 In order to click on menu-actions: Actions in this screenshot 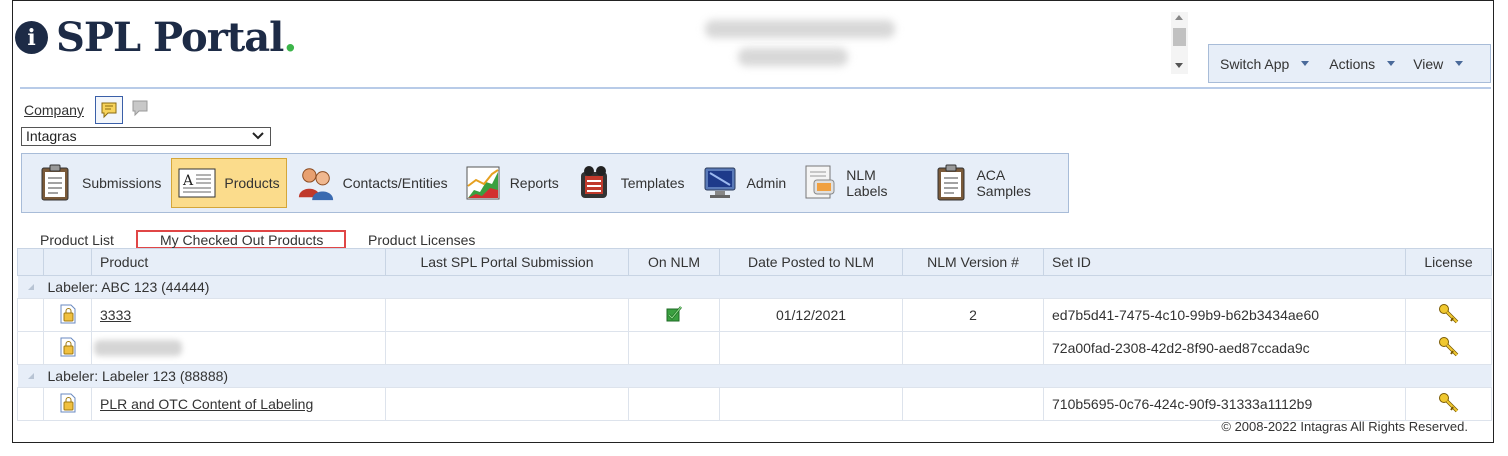, I will do `click(1352, 63)`.